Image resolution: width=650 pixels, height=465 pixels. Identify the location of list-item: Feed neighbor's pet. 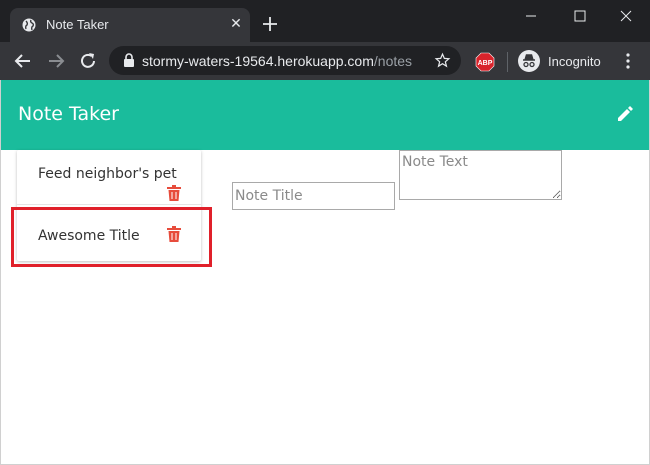
(109, 177).